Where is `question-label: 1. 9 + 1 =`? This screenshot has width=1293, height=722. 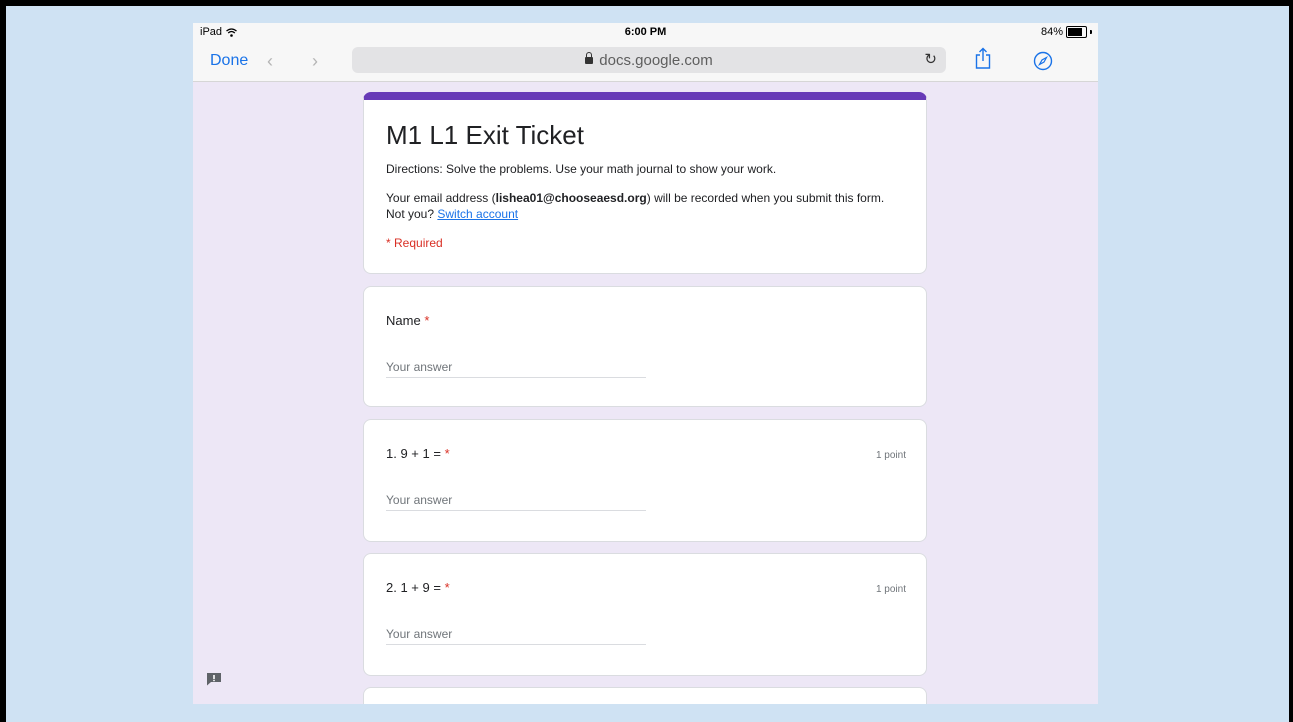 question-label: 1. 9 + 1 = is located at coordinates (413, 453).